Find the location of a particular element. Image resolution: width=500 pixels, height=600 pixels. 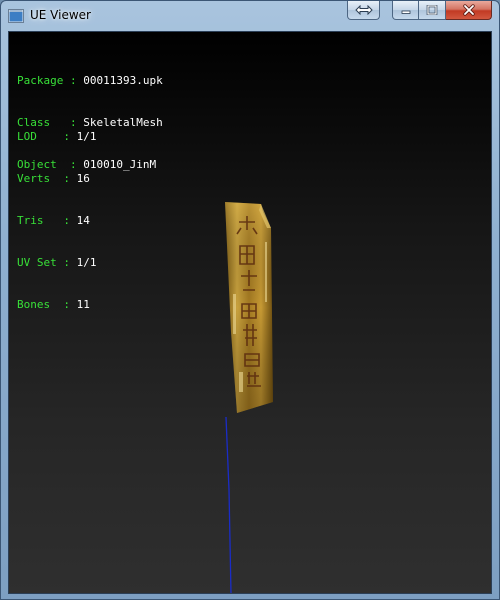

swap-button is located at coordinates (363, 10).